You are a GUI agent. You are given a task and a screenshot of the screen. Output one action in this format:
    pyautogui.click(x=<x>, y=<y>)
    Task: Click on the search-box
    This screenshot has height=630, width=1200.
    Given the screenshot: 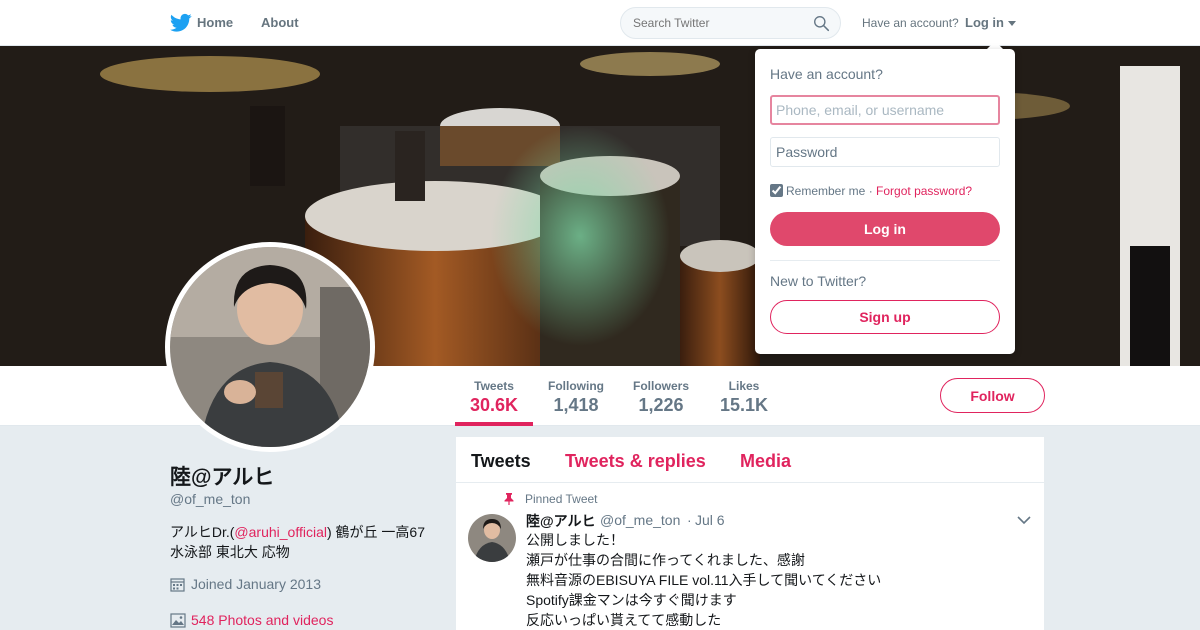 What is the action you would take?
    pyautogui.click(x=730, y=23)
    